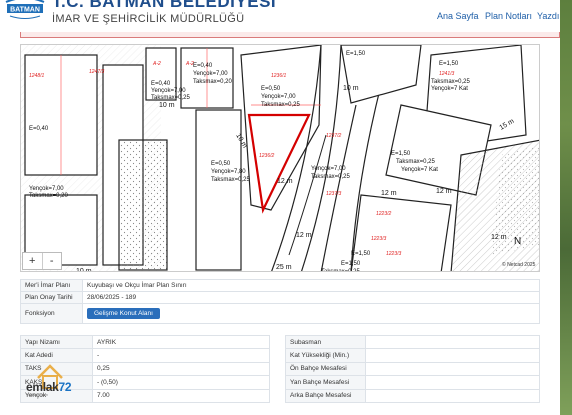  Describe the element at coordinates (228, 172) in the screenshot. I see `zone-text: Yençok=7,80` at that location.